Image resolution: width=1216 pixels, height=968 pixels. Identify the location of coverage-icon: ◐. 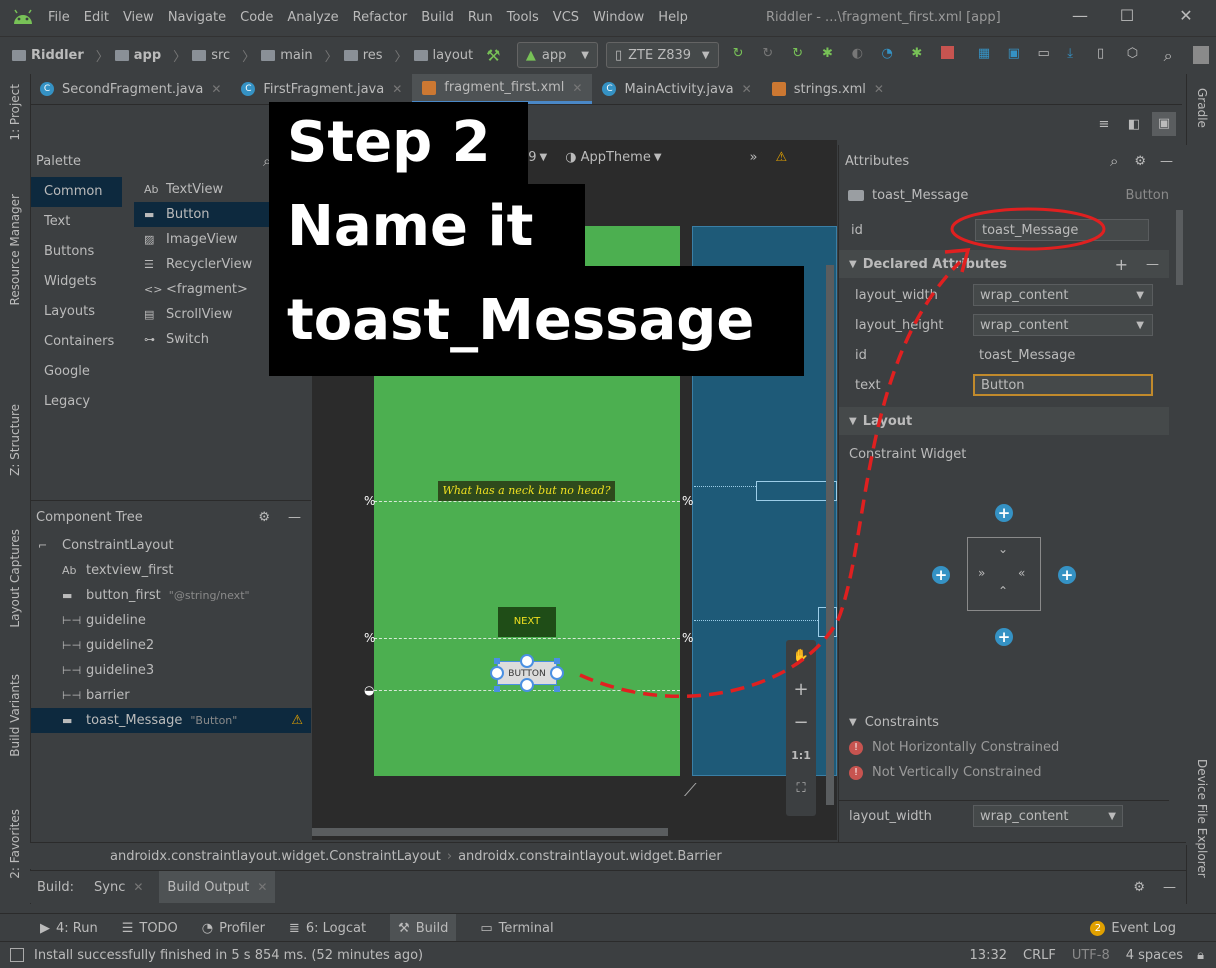
(860, 55).